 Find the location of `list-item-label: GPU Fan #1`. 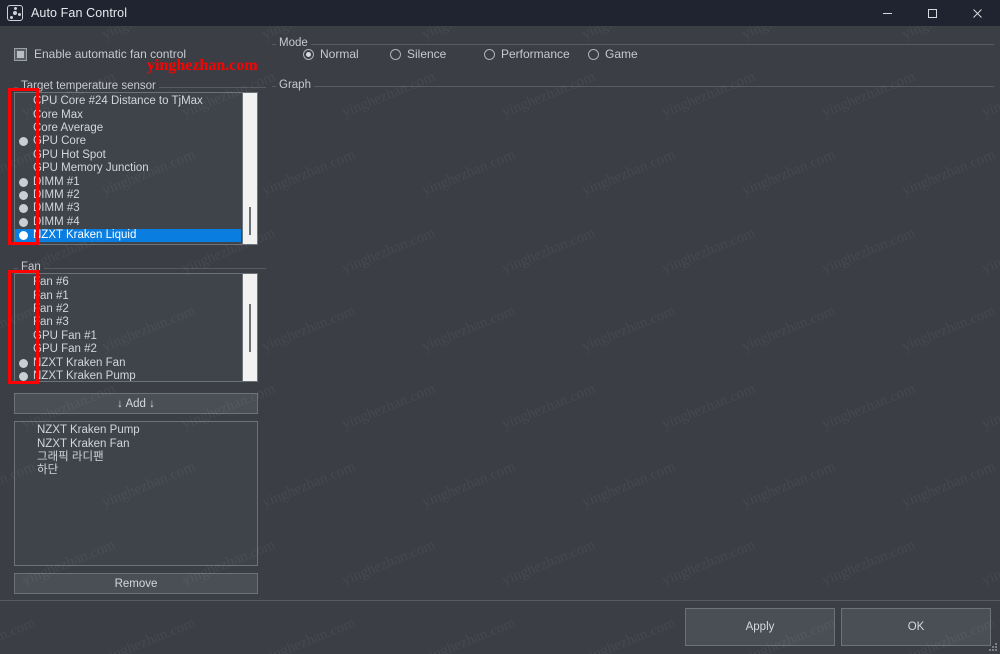

list-item-label: GPU Fan #1 is located at coordinates (65, 335).